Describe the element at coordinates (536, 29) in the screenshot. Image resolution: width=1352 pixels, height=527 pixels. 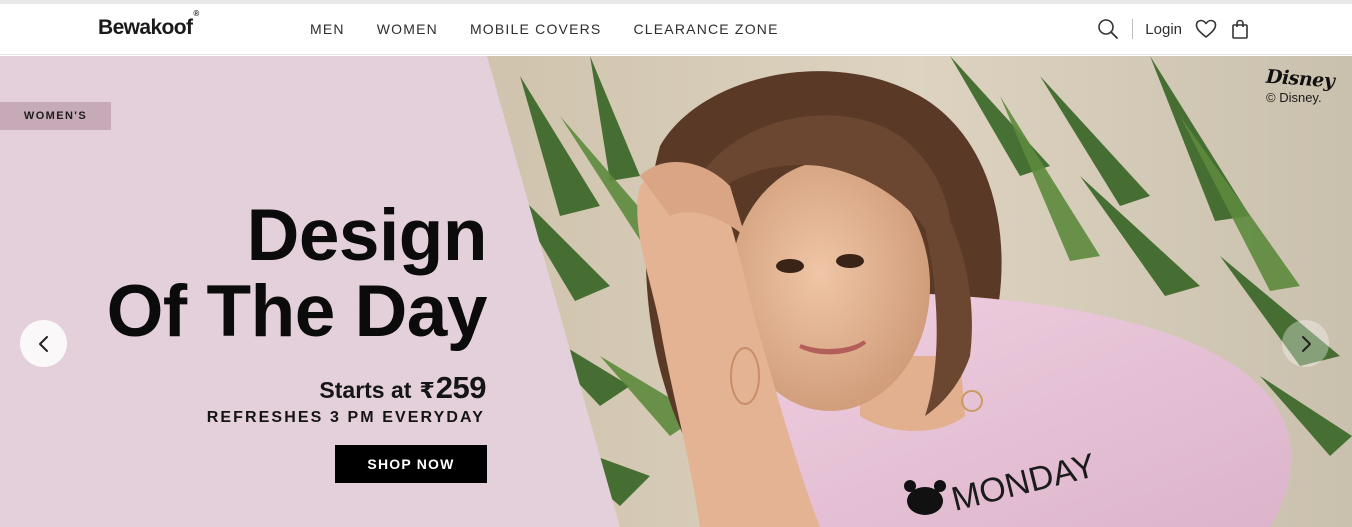
I see `nav-item-mobile-covers: MOBILE COVERS` at that location.